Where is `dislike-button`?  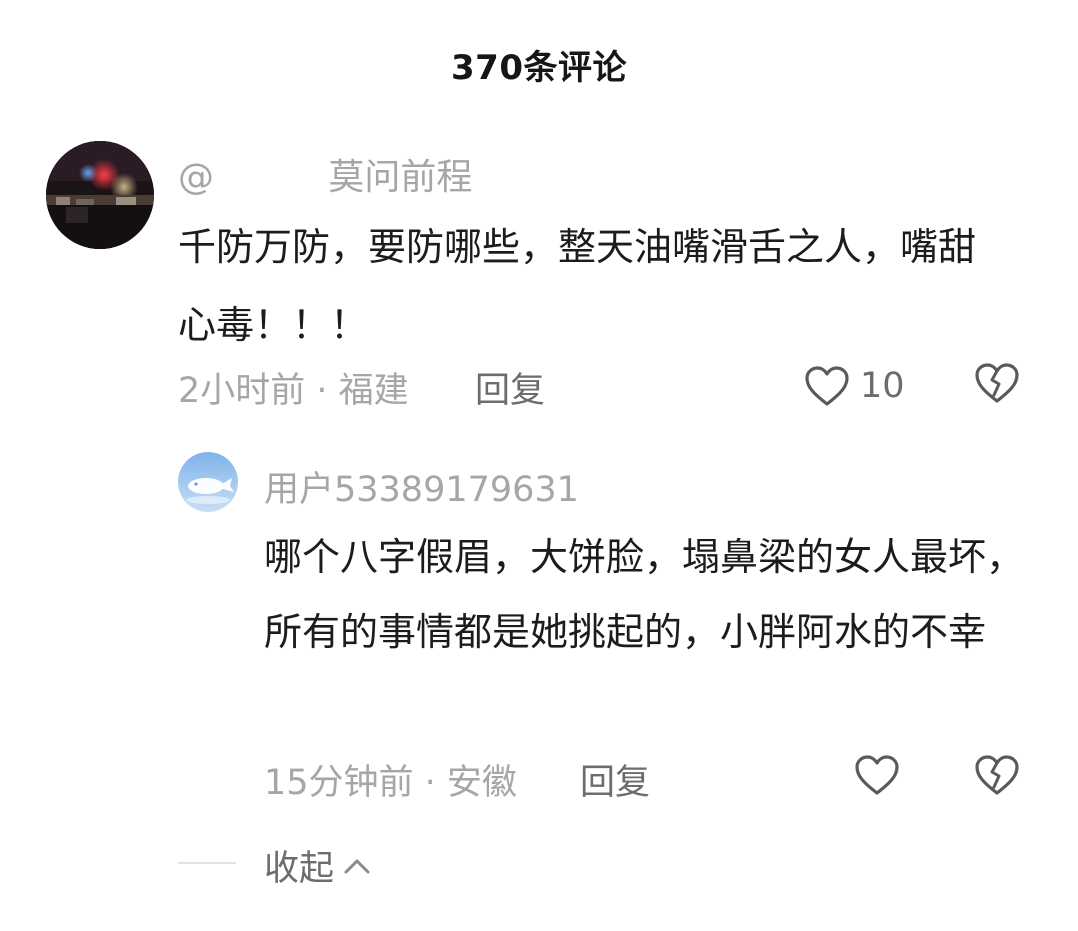 dislike-button is located at coordinates (997, 383).